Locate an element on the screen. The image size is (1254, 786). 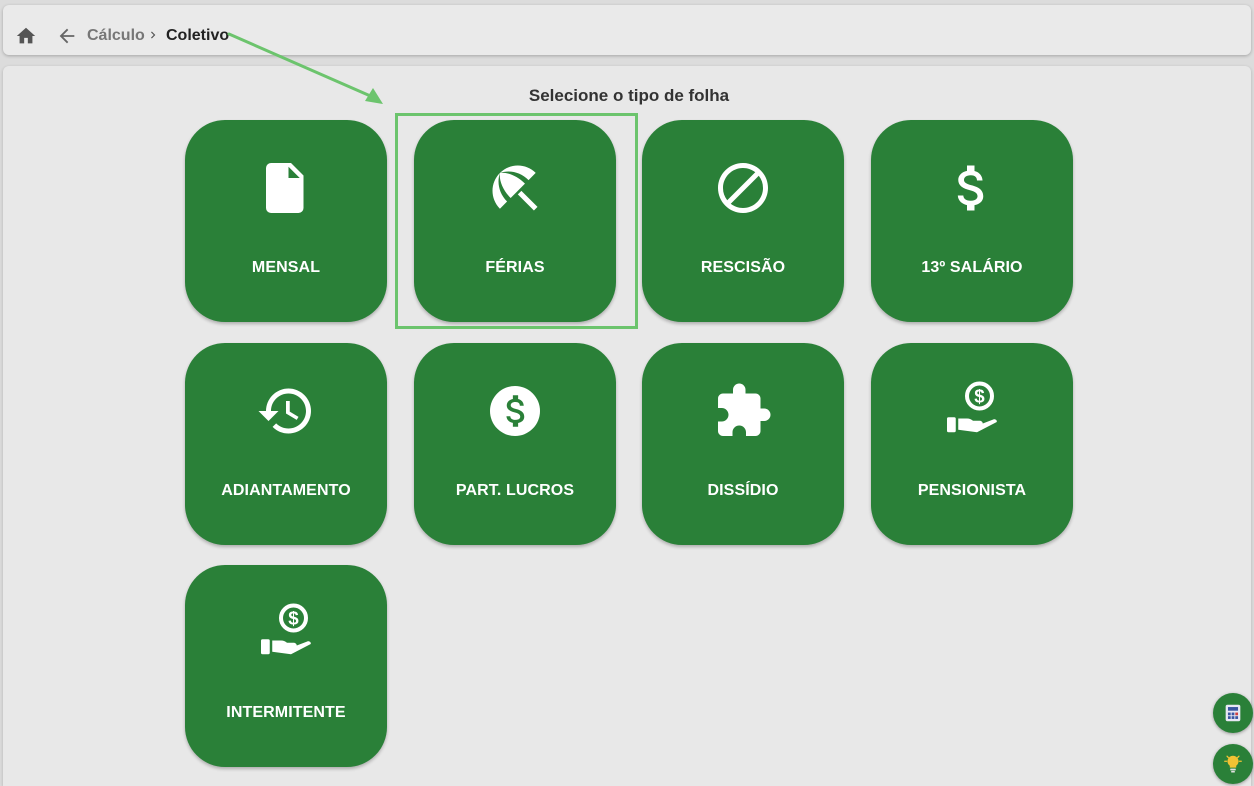
tile-label: PENSIONISTA is located at coordinates (972, 490).